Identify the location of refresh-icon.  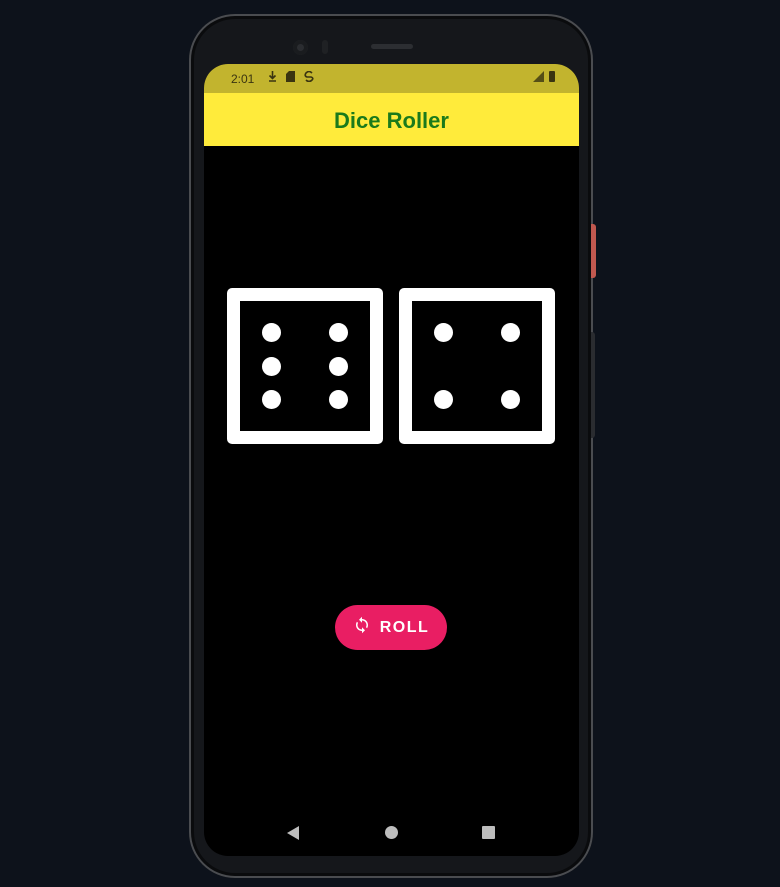
(362, 627).